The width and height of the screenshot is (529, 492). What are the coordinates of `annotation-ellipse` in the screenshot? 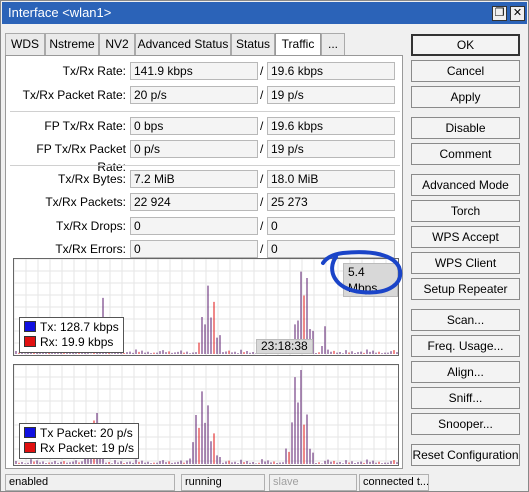 It's located at (362, 272).